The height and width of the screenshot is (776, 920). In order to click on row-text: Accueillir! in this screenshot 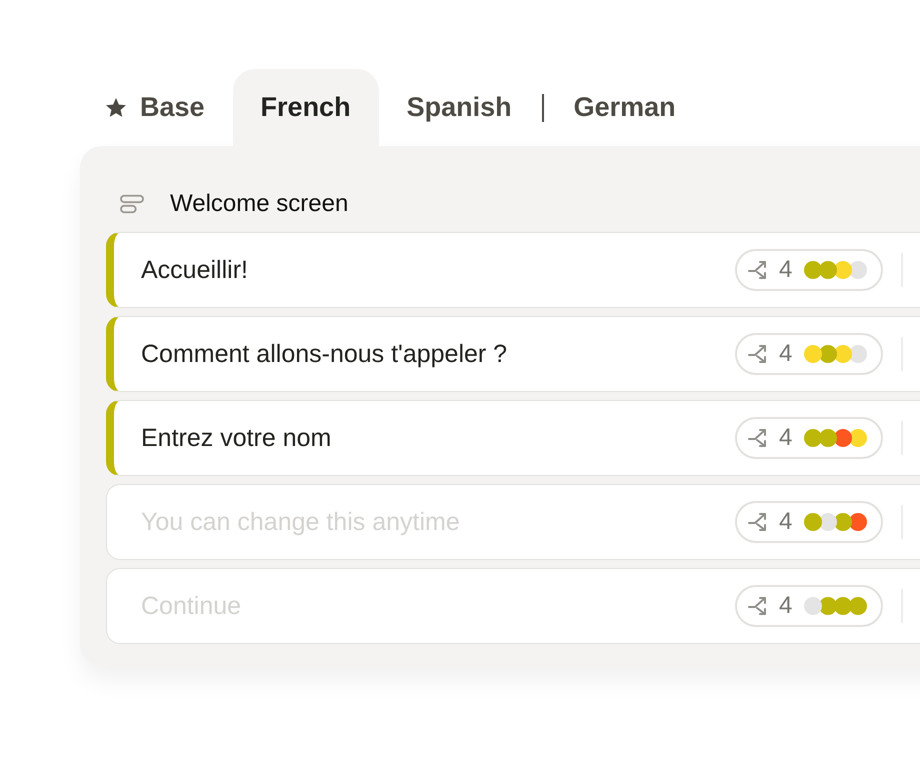, I will do `click(195, 270)`.